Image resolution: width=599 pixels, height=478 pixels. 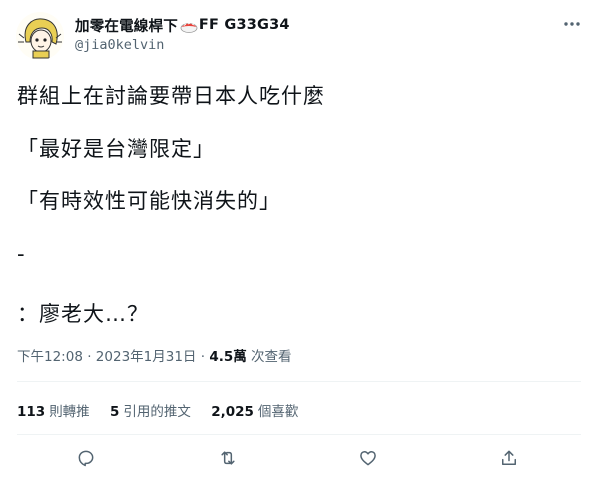 I want to click on avatar, so click(x=40, y=36).